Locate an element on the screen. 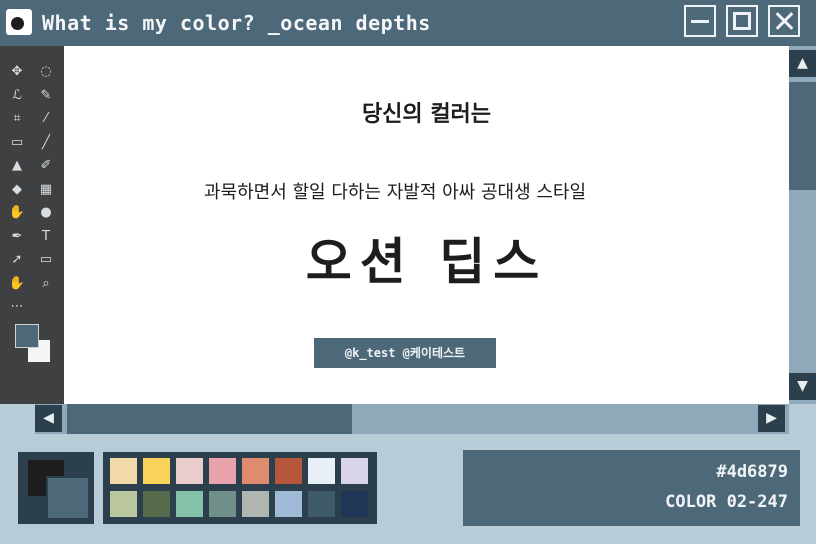 The image size is (816, 544). zoom-icon: ⌕ is located at coordinates (46, 284).